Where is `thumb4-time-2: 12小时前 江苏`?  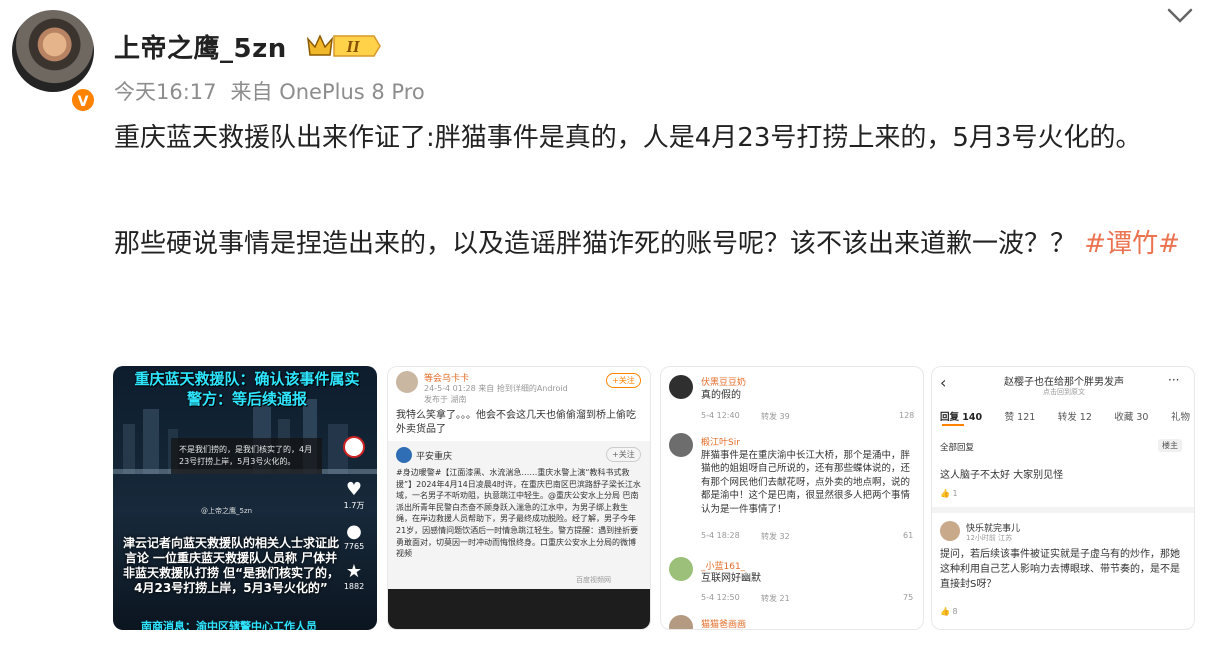
thumb4-time-2: 12小时前 江苏 is located at coordinates (989, 538).